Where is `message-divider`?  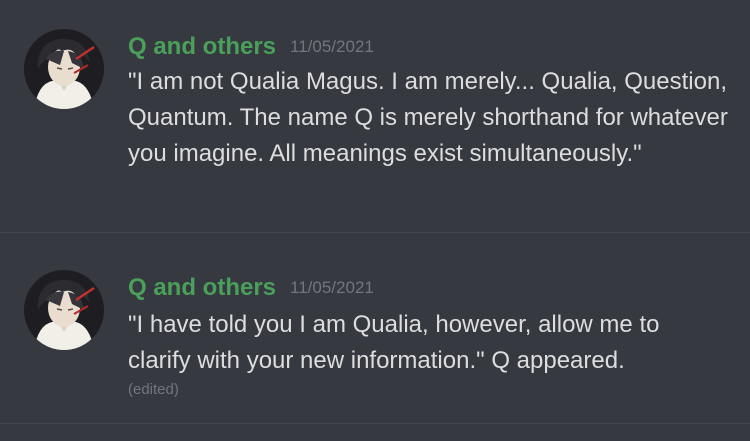
message-divider is located at coordinates (375, 423).